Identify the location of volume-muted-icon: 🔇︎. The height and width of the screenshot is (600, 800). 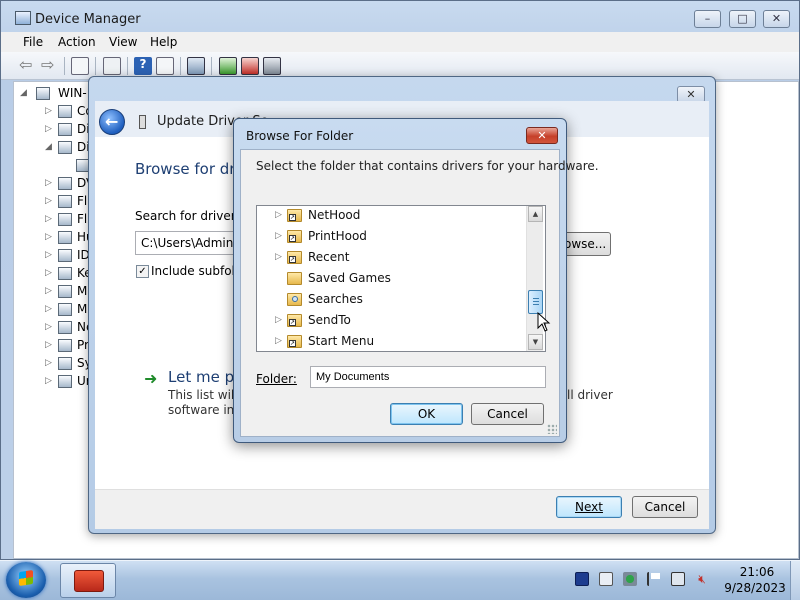
(702, 579).